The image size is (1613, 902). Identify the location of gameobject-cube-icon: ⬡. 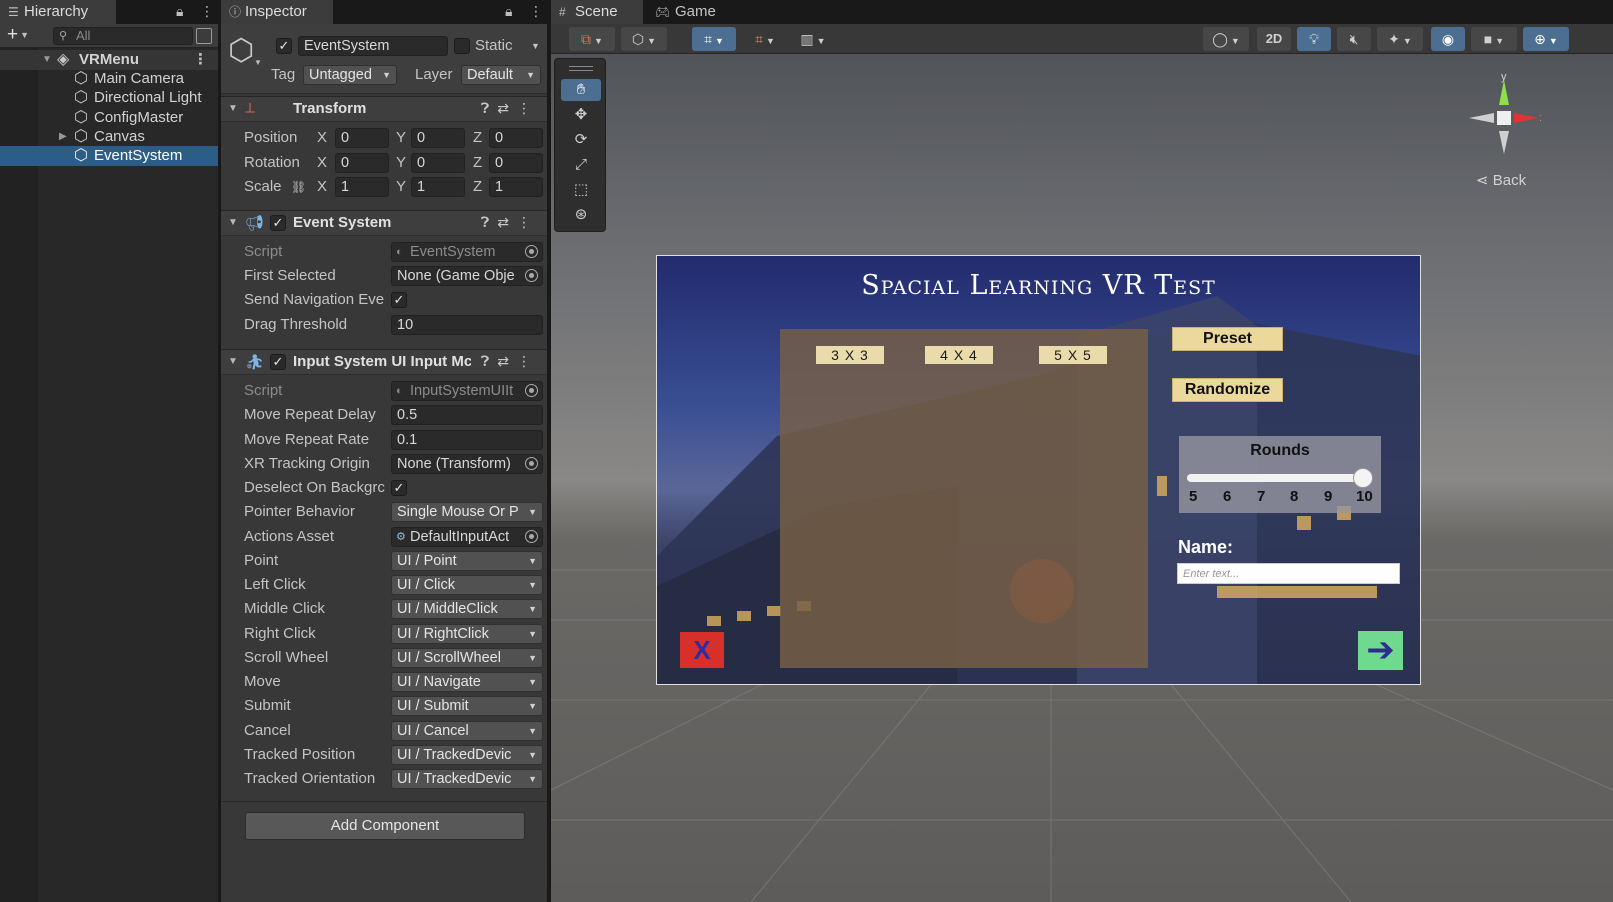
(241, 51).